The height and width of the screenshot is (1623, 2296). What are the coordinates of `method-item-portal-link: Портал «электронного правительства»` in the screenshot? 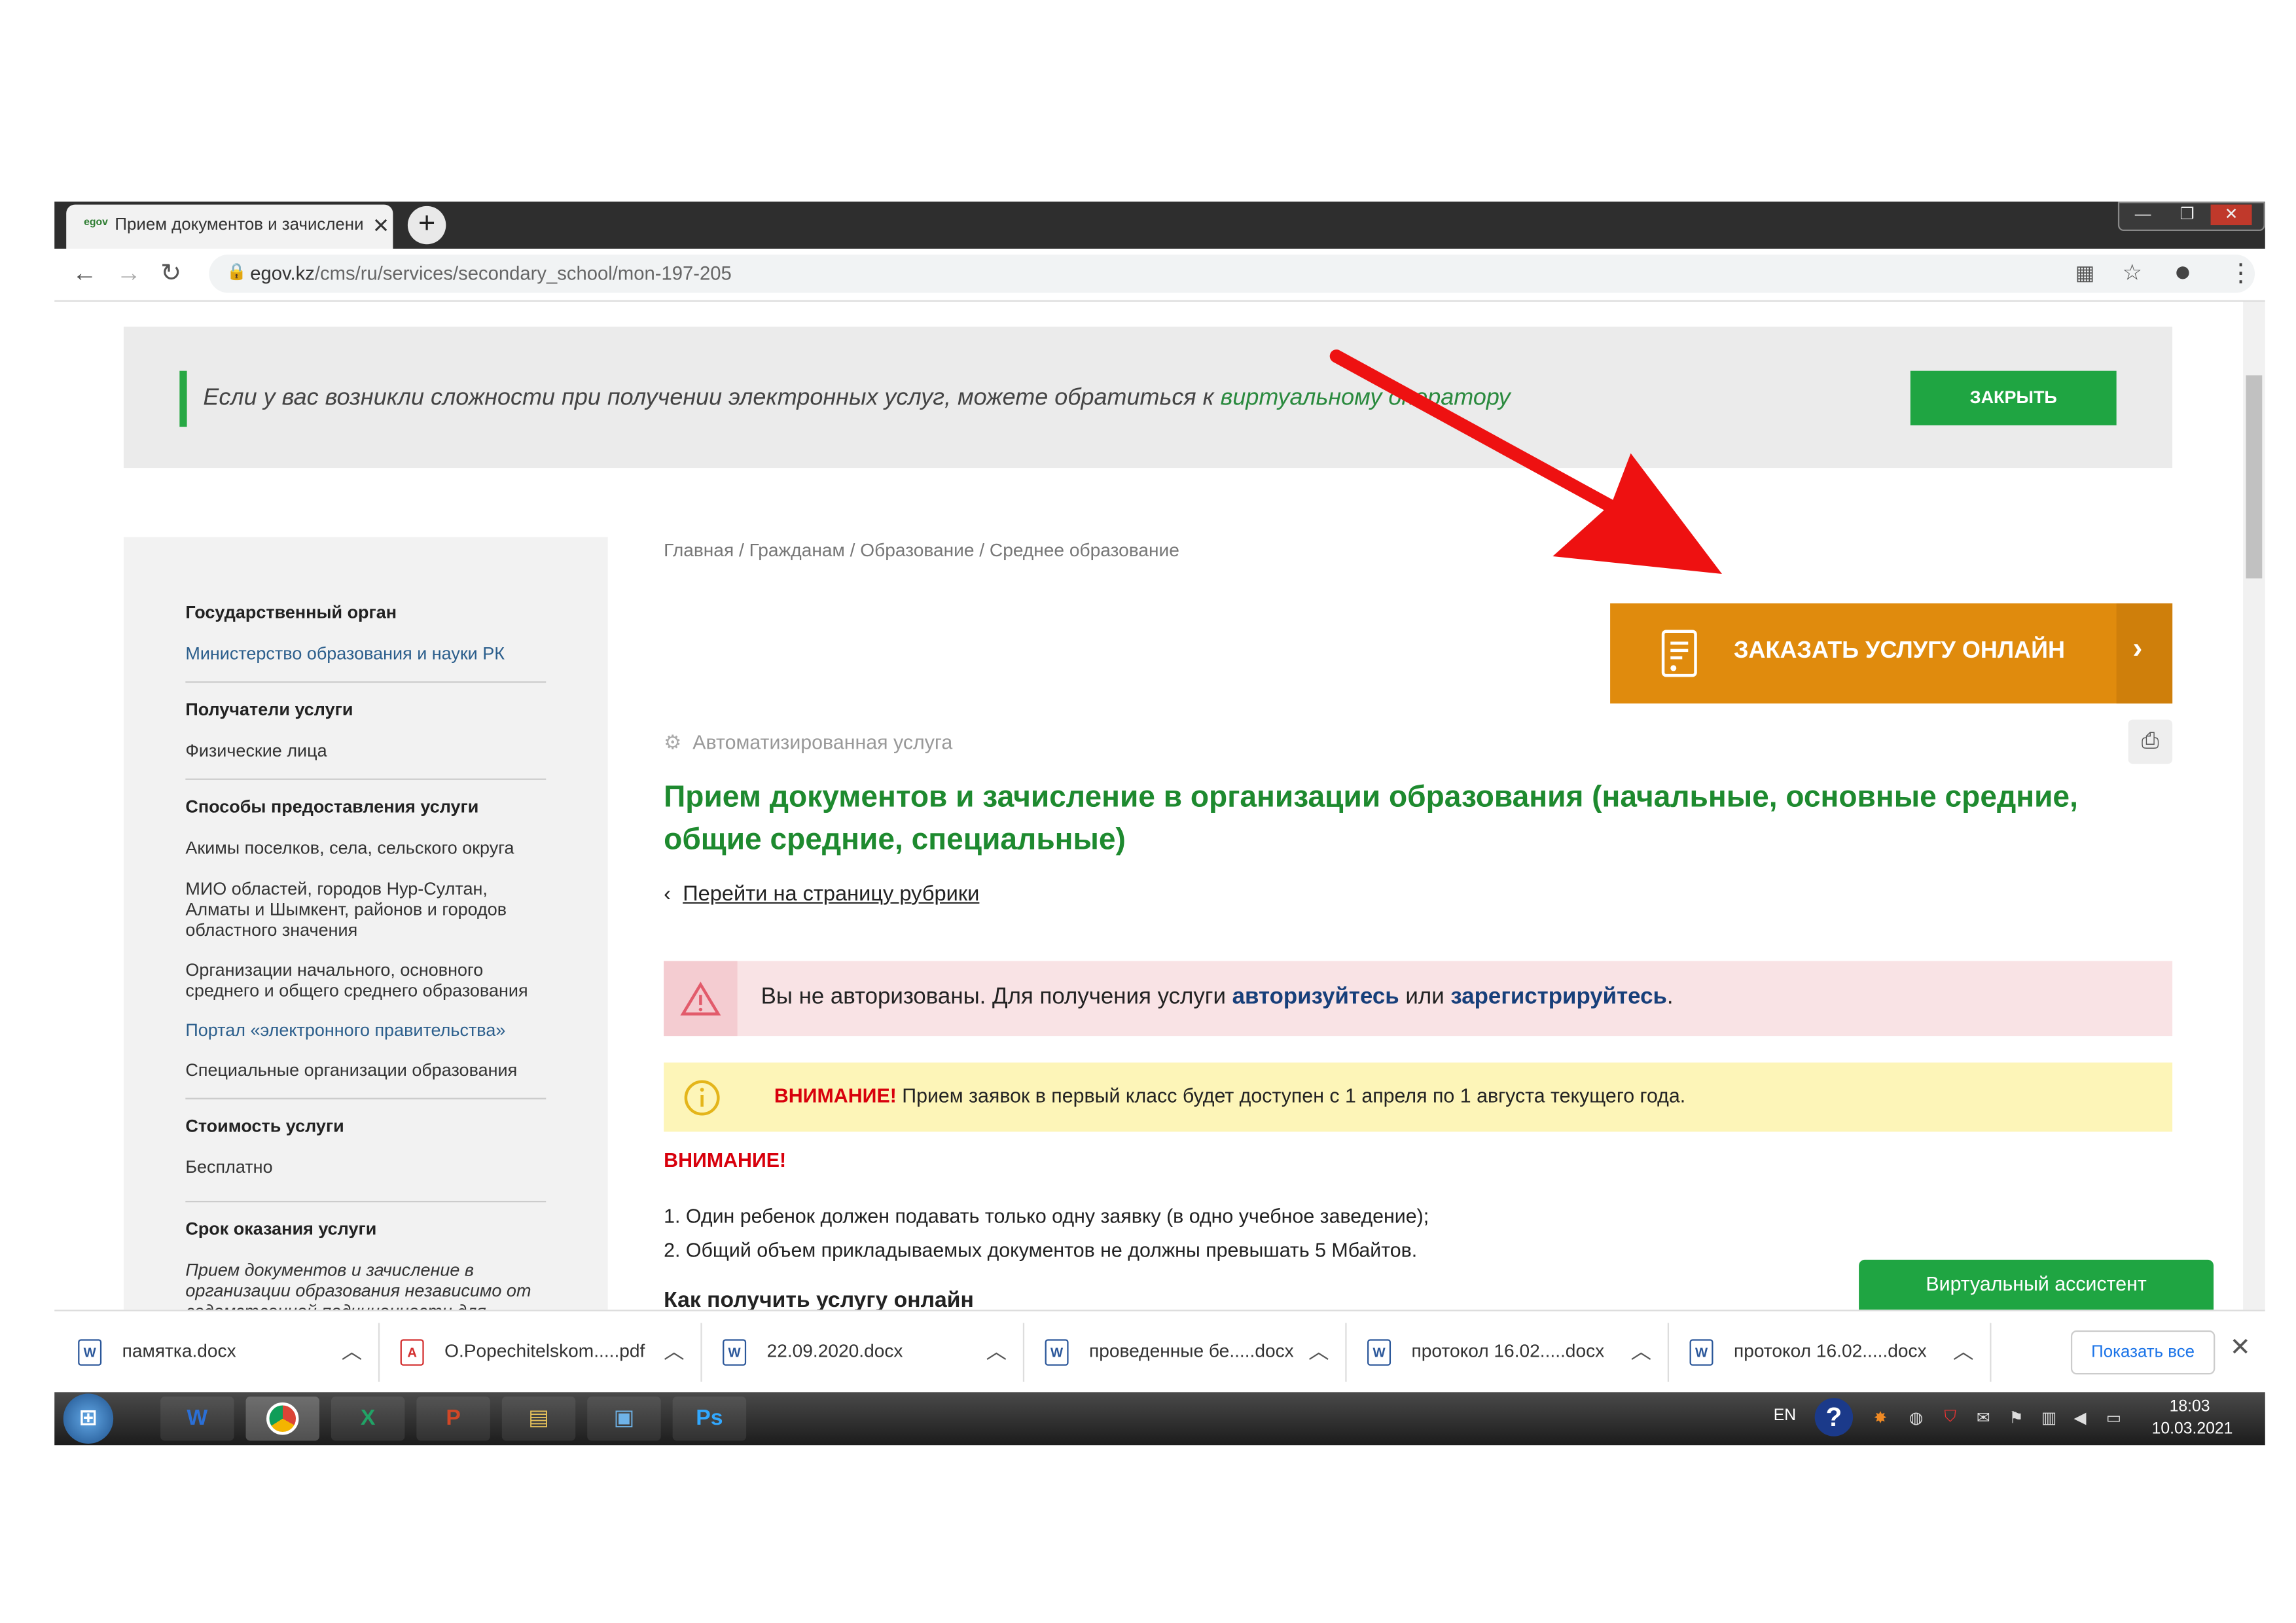 It's located at (369, 1030).